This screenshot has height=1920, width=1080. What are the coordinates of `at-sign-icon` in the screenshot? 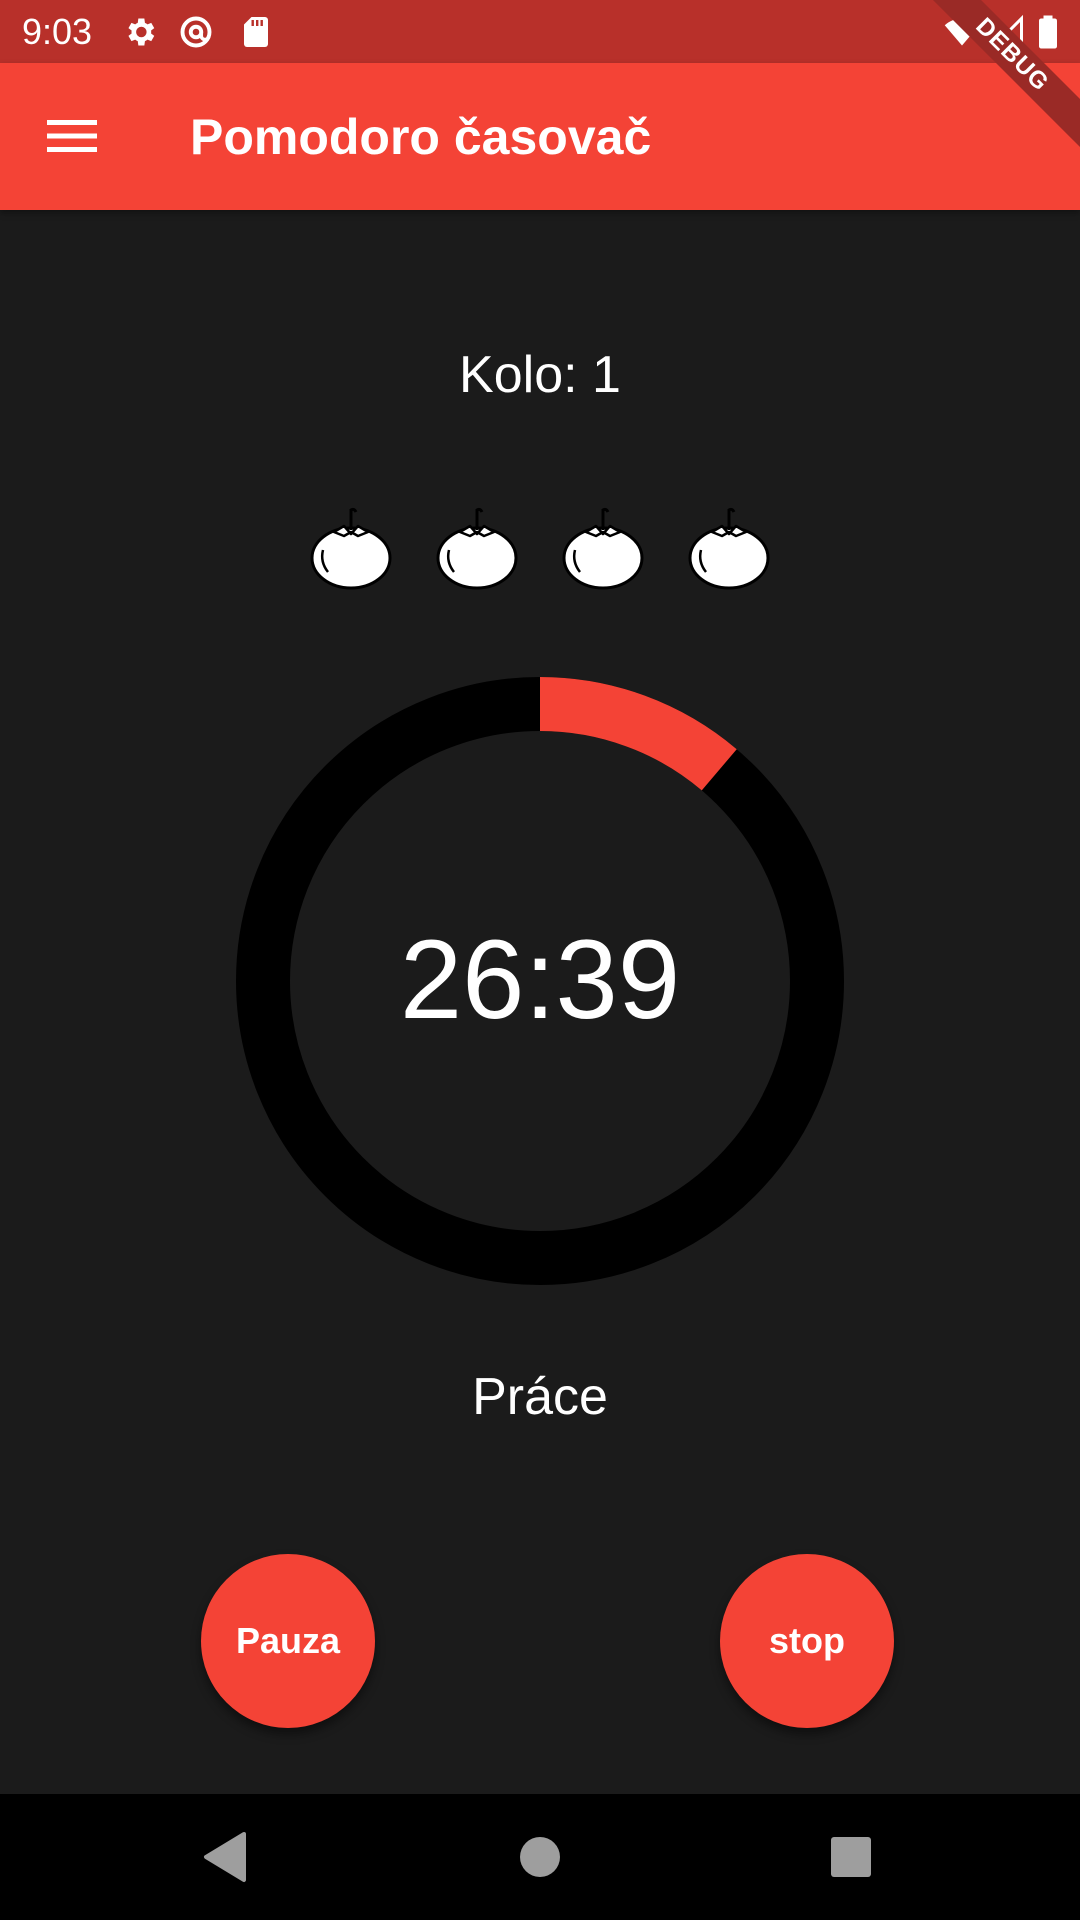 It's located at (196, 32).